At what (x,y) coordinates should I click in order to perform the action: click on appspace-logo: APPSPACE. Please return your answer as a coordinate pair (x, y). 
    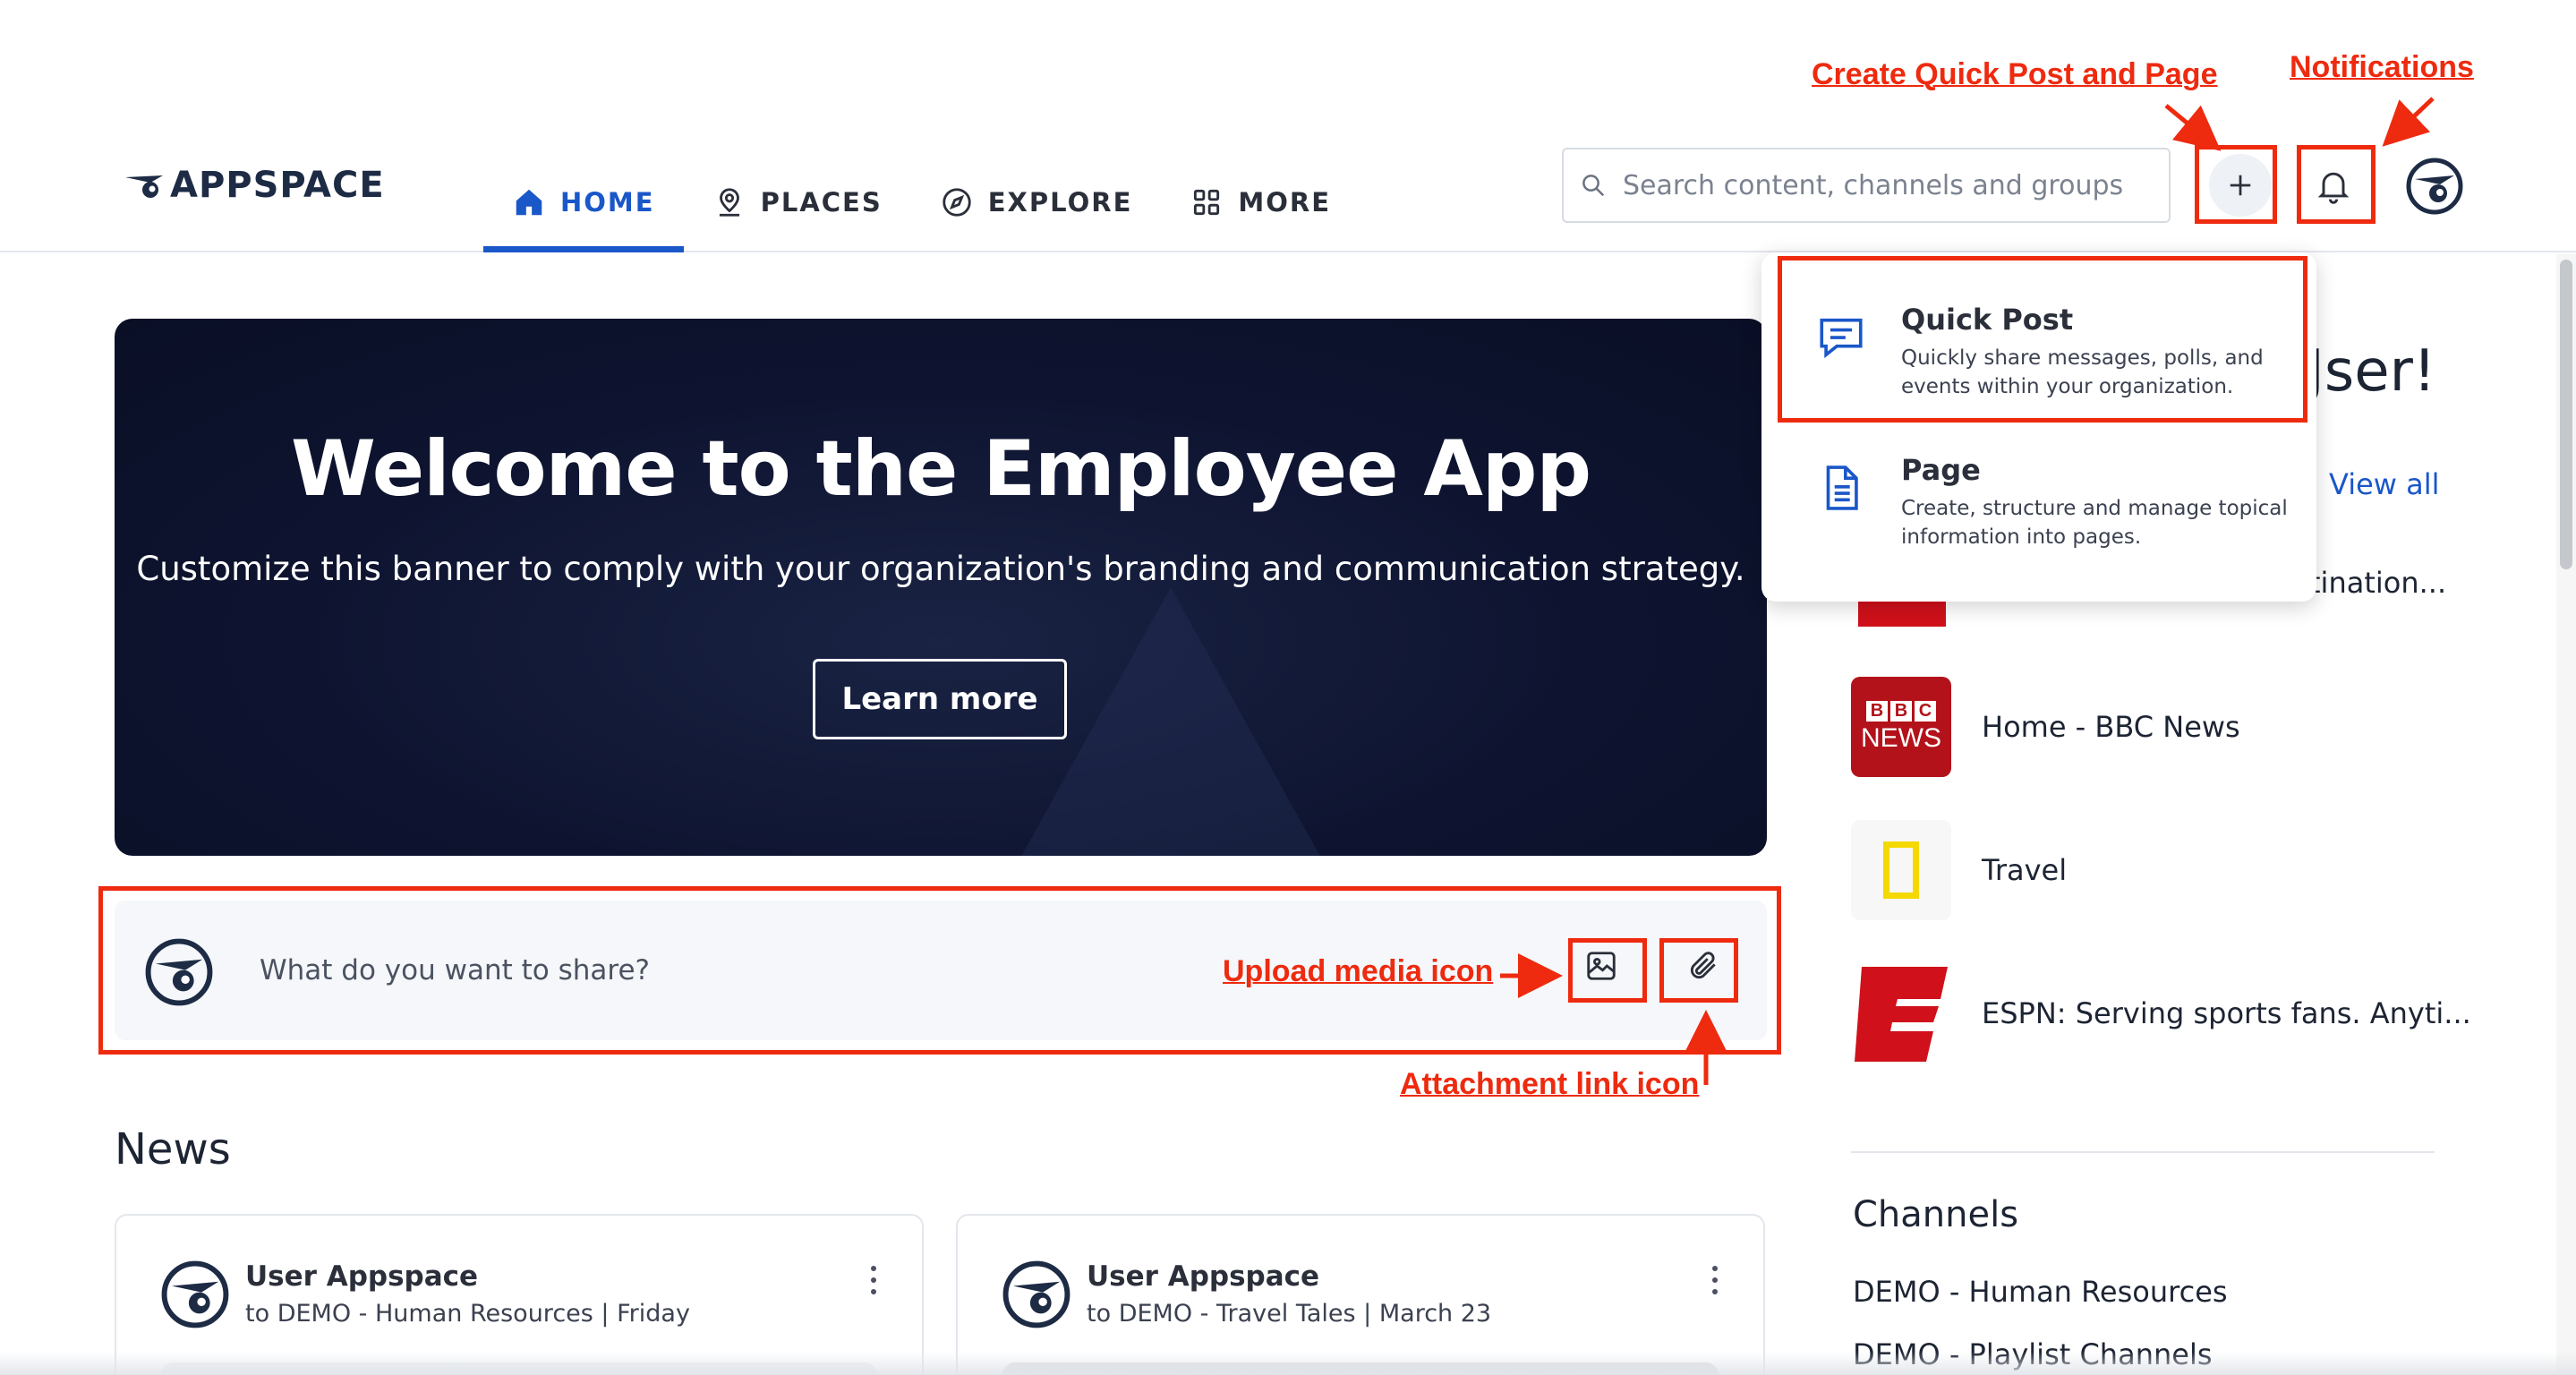
    Looking at the image, I should click on (254, 185).